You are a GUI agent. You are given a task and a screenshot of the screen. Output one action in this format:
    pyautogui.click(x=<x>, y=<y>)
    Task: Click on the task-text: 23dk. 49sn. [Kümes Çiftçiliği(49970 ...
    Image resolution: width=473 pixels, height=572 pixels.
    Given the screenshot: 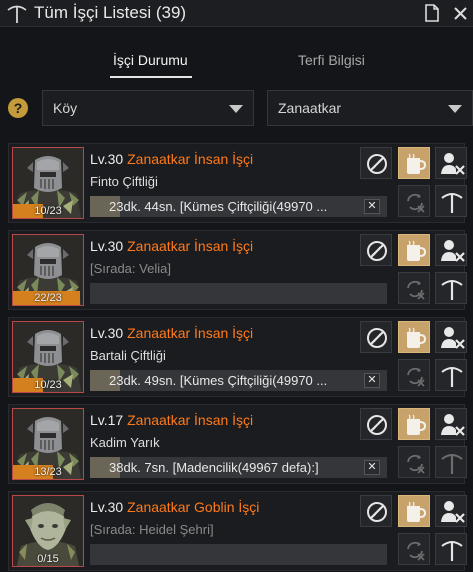 What is the action you would take?
    pyautogui.click(x=218, y=380)
    